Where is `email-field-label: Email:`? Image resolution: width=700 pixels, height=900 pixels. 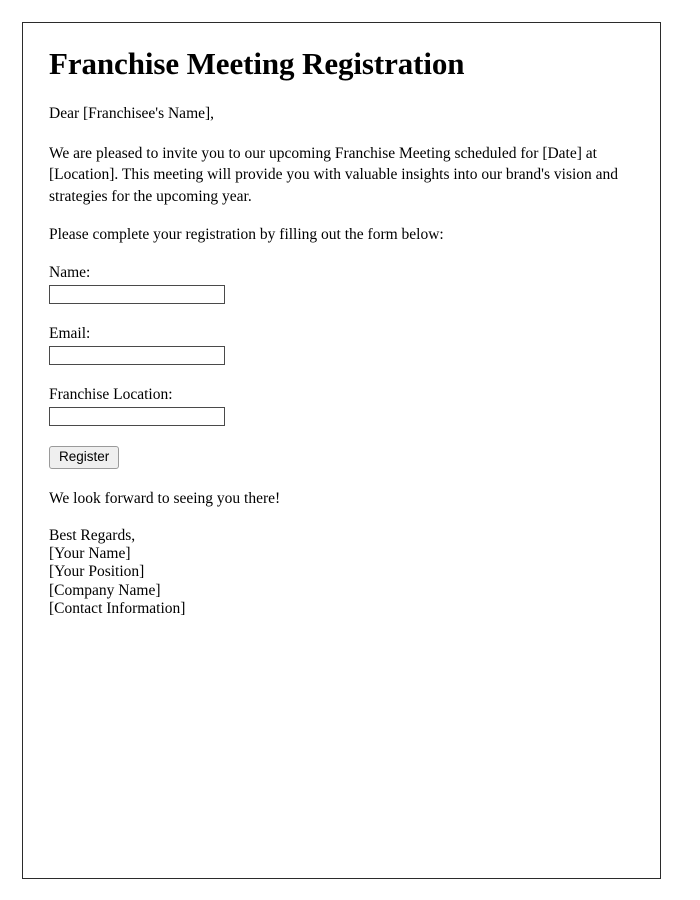 email-field-label: Email: is located at coordinates (70, 333).